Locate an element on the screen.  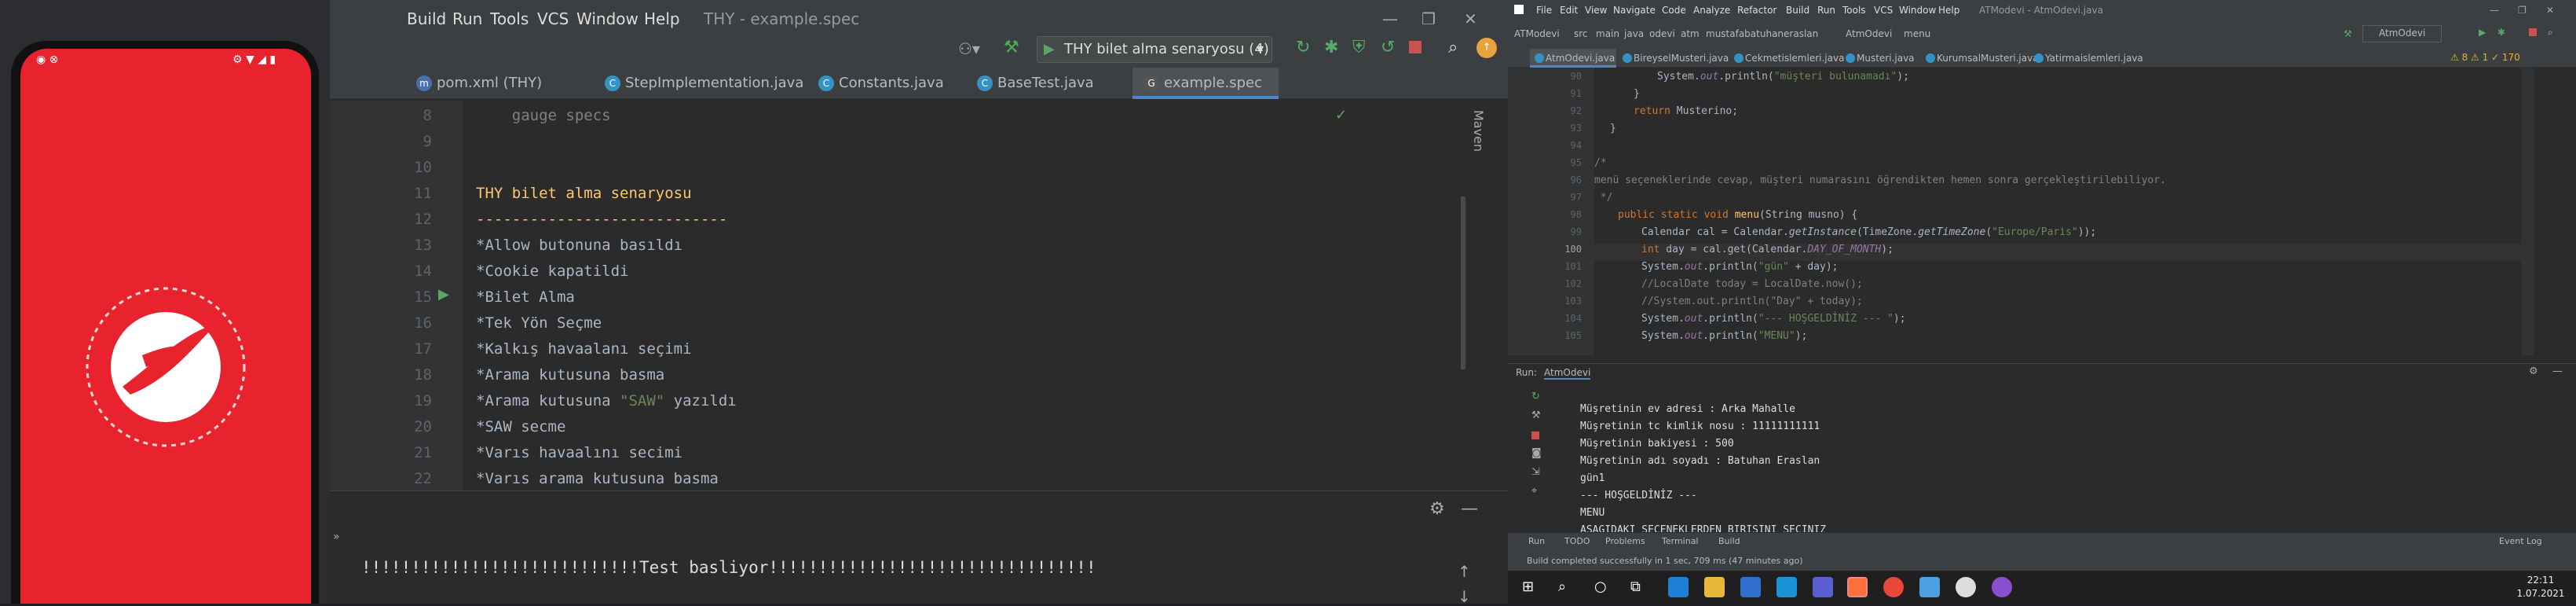
ide2-maximize-button: ❐ is located at coordinates (2522, 10).